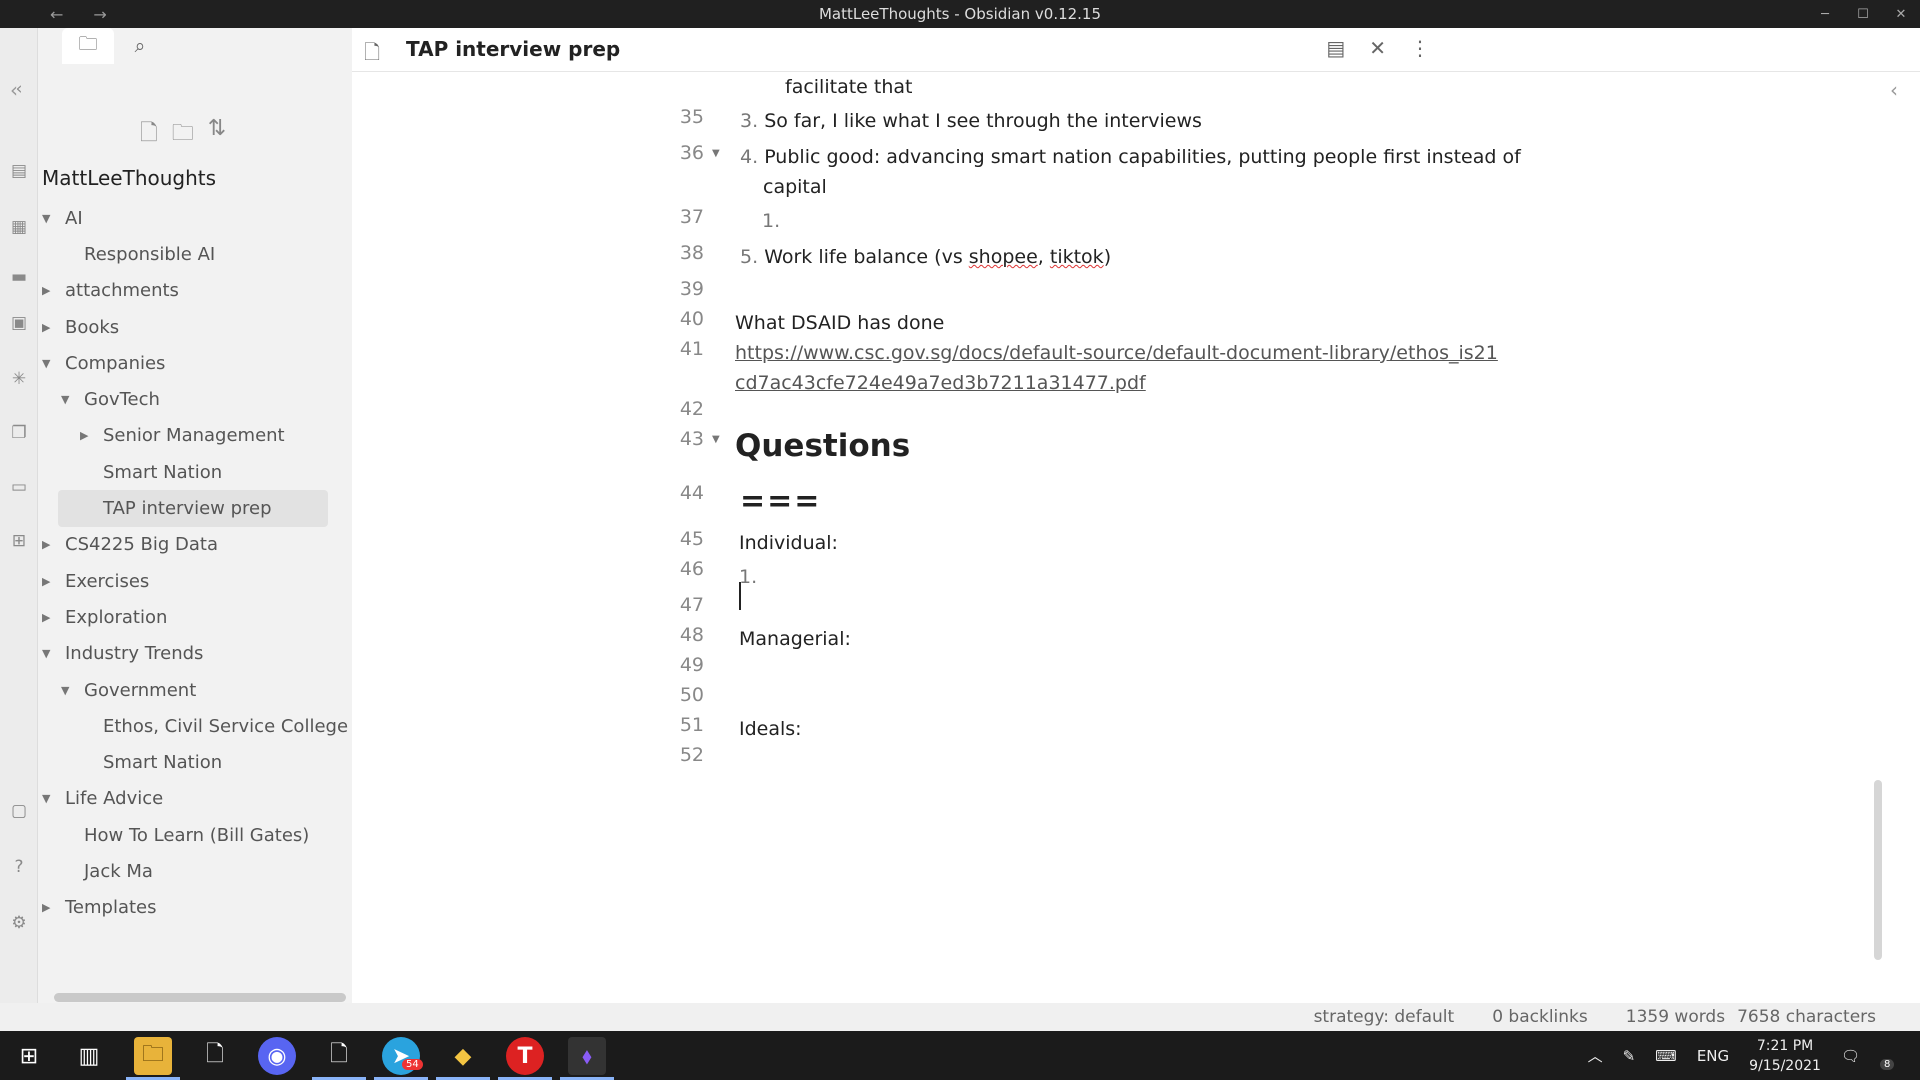 This screenshot has width=1920, height=1080. I want to click on windows-start-icon: ⊞, so click(29, 1056).